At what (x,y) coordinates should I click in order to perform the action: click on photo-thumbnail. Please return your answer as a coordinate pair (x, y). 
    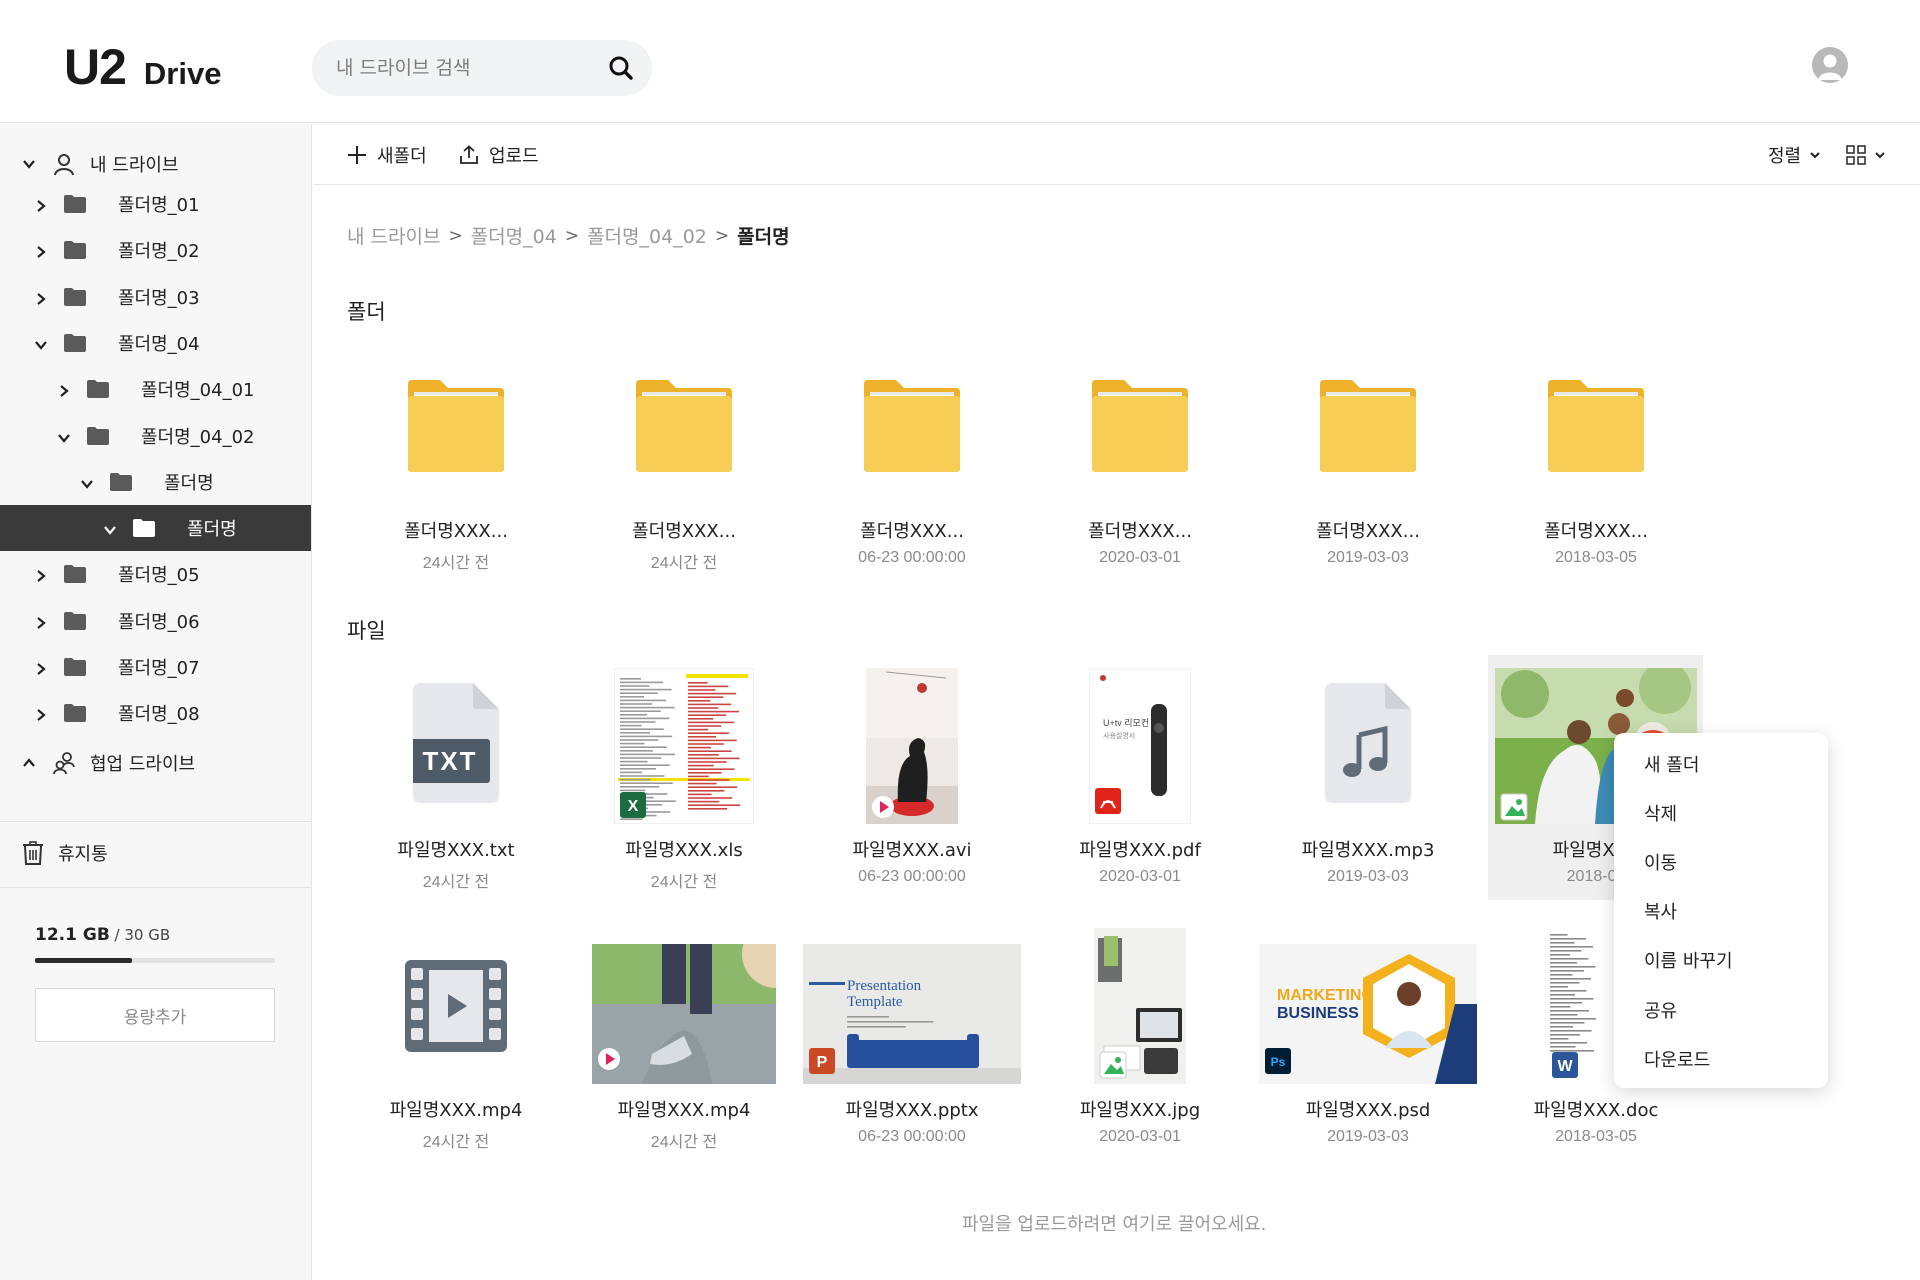
    Looking at the image, I should click on (1140, 1008).